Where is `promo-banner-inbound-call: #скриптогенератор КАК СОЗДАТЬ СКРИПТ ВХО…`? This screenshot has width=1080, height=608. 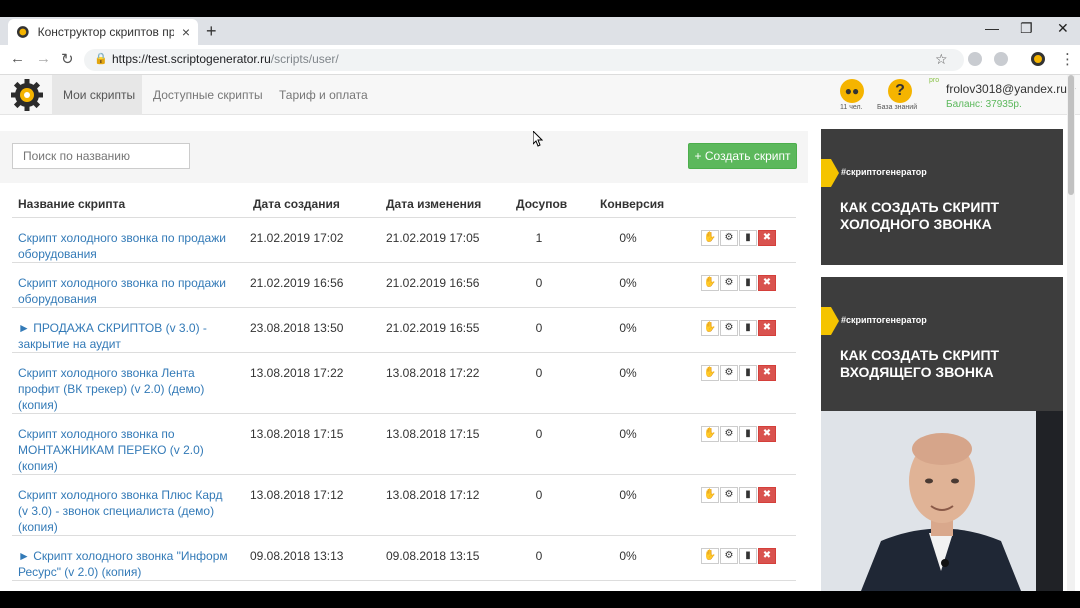 promo-banner-inbound-call: #скриптогенератор КАК СОЗДАТЬ СКРИПТ ВХО… is located at coordinates (942, 345).